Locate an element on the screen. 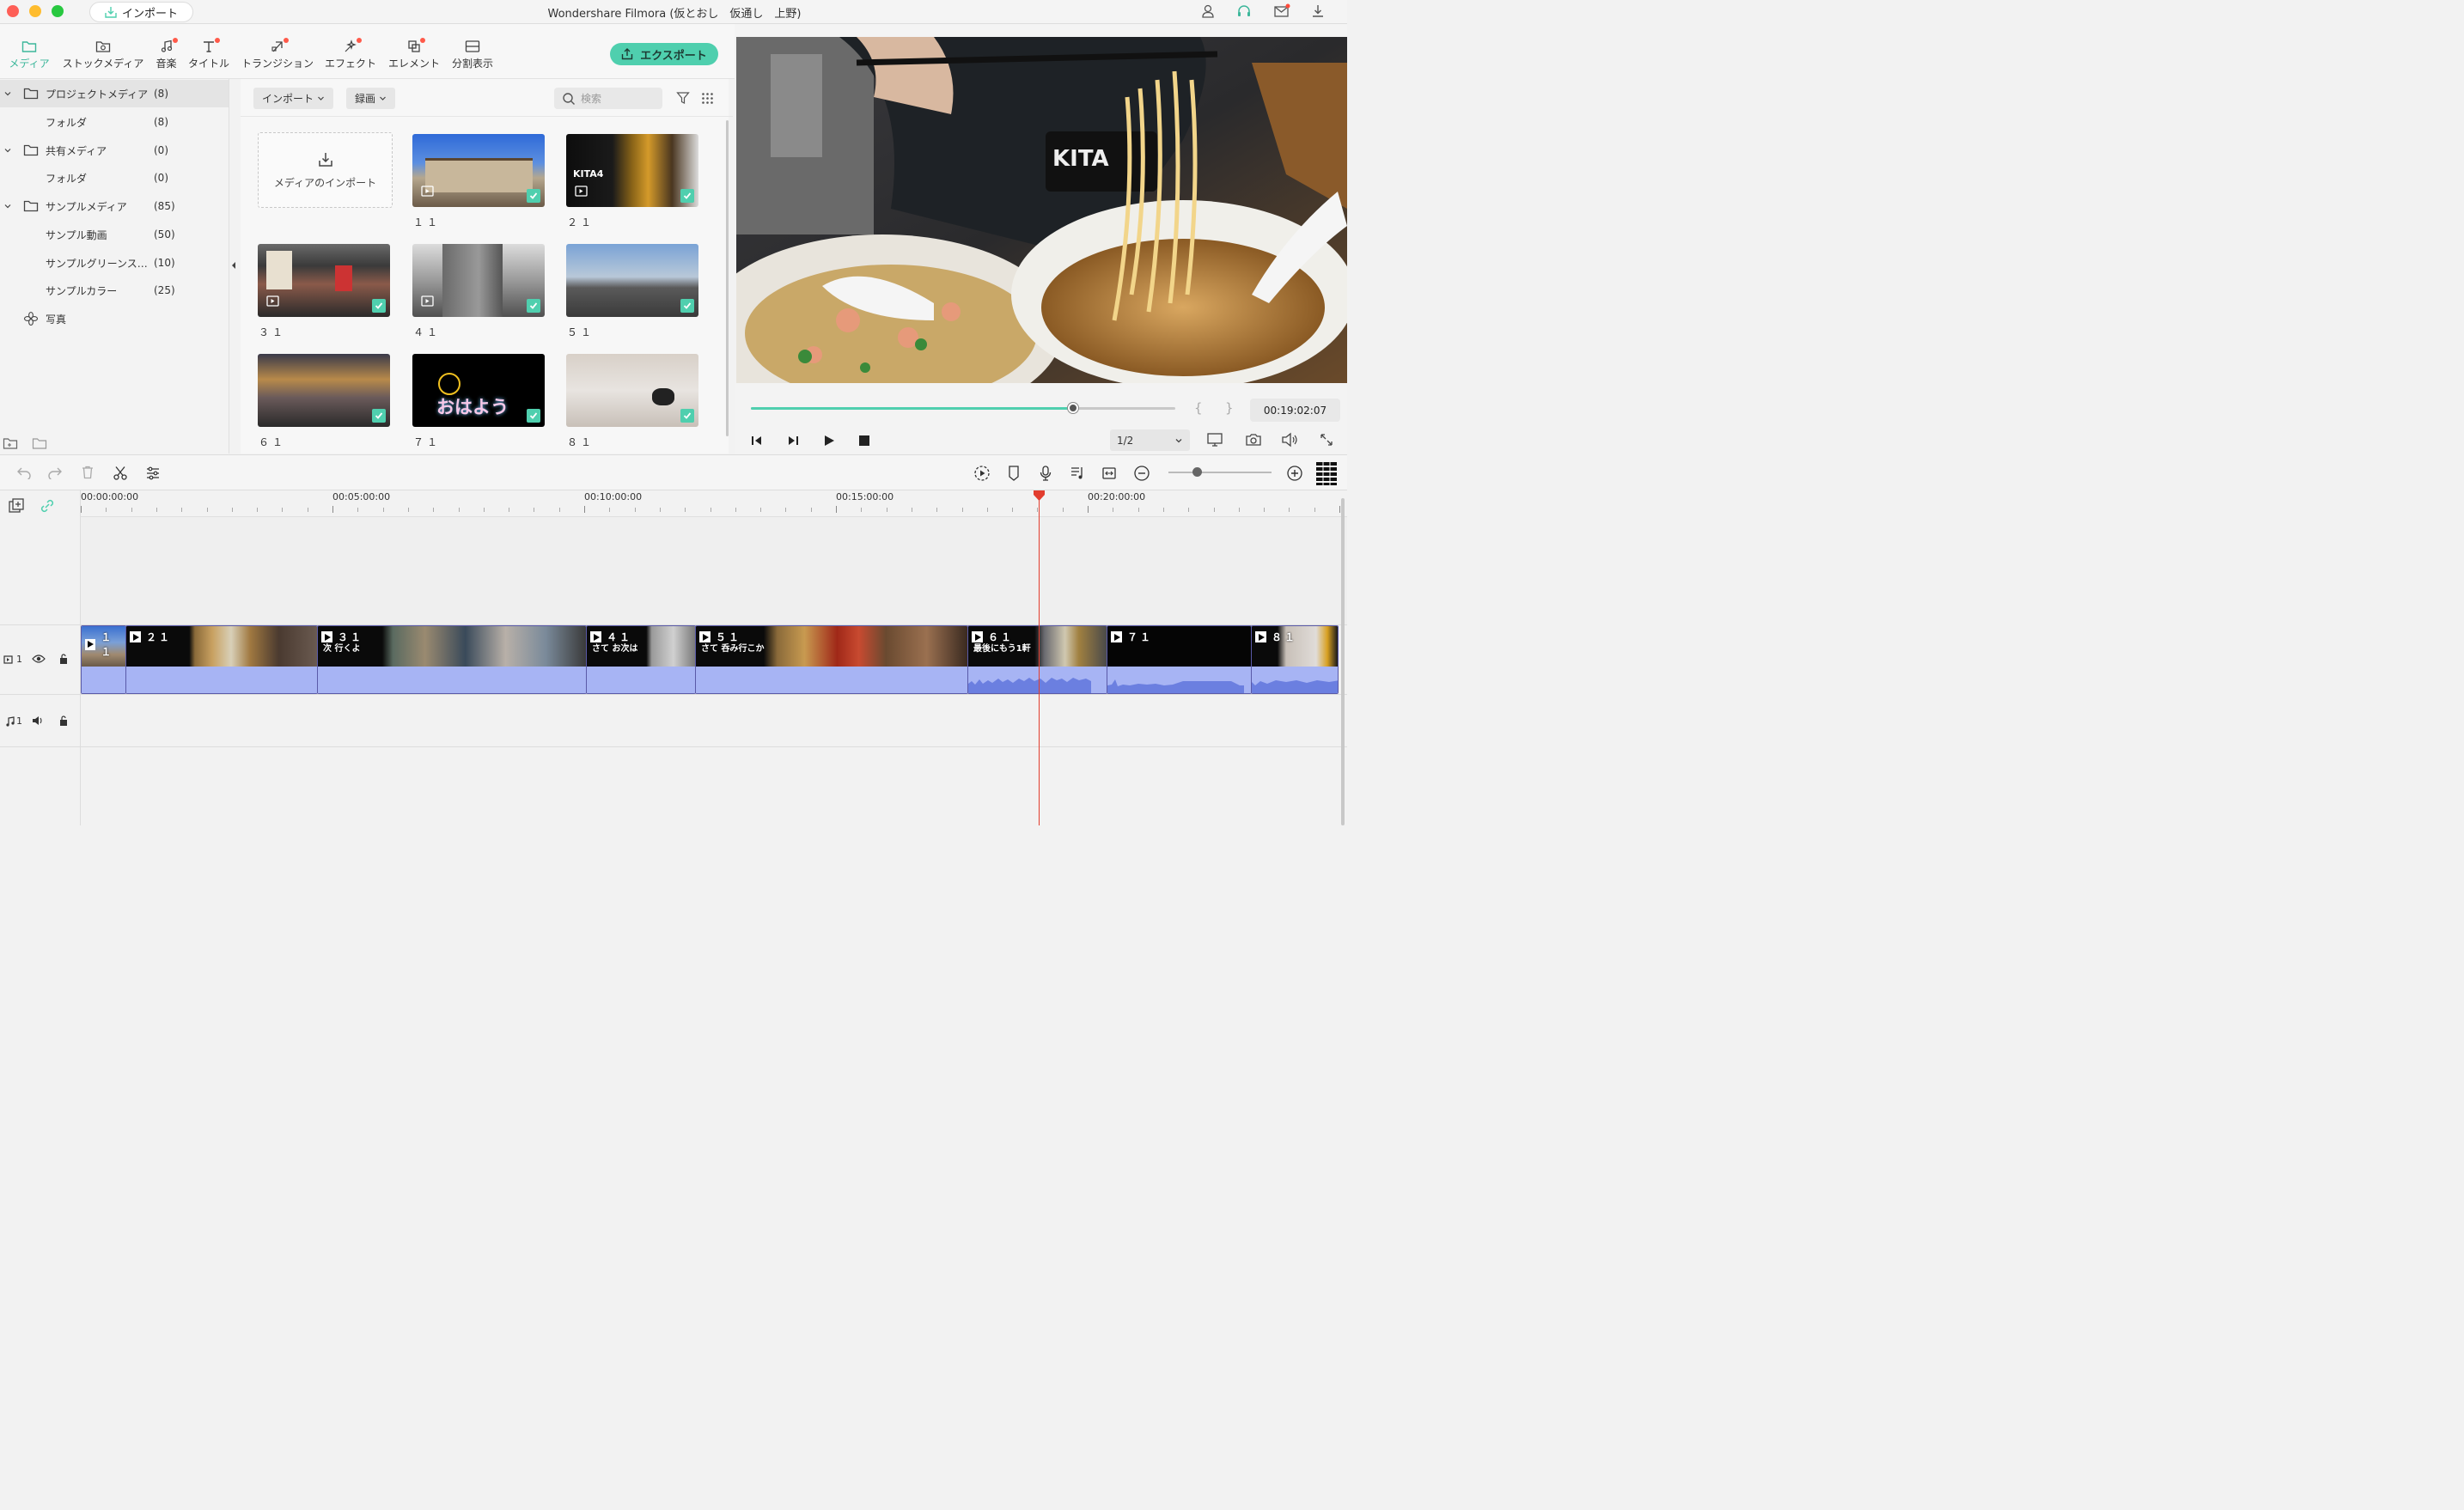  sidebar-item-sample-media: サンプルメディア (85) is located at coordinates (114, 206).